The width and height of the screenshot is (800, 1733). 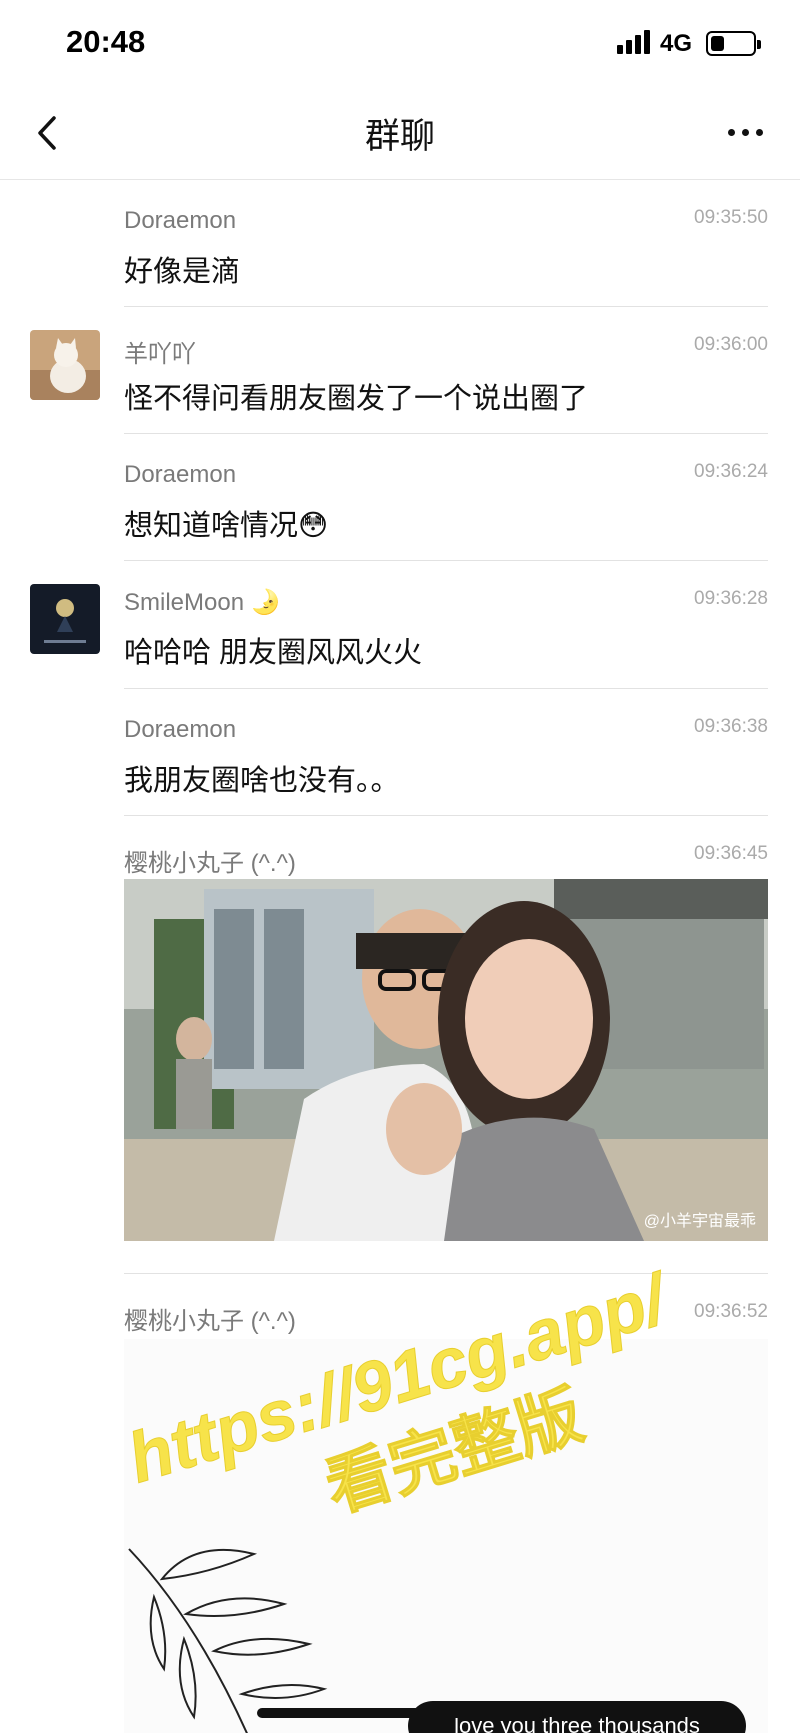 What do you see at coordinates (400, 44) in the screenshot?
I see `status-bar: 20:48 4G` at bounding box center [400, 44].